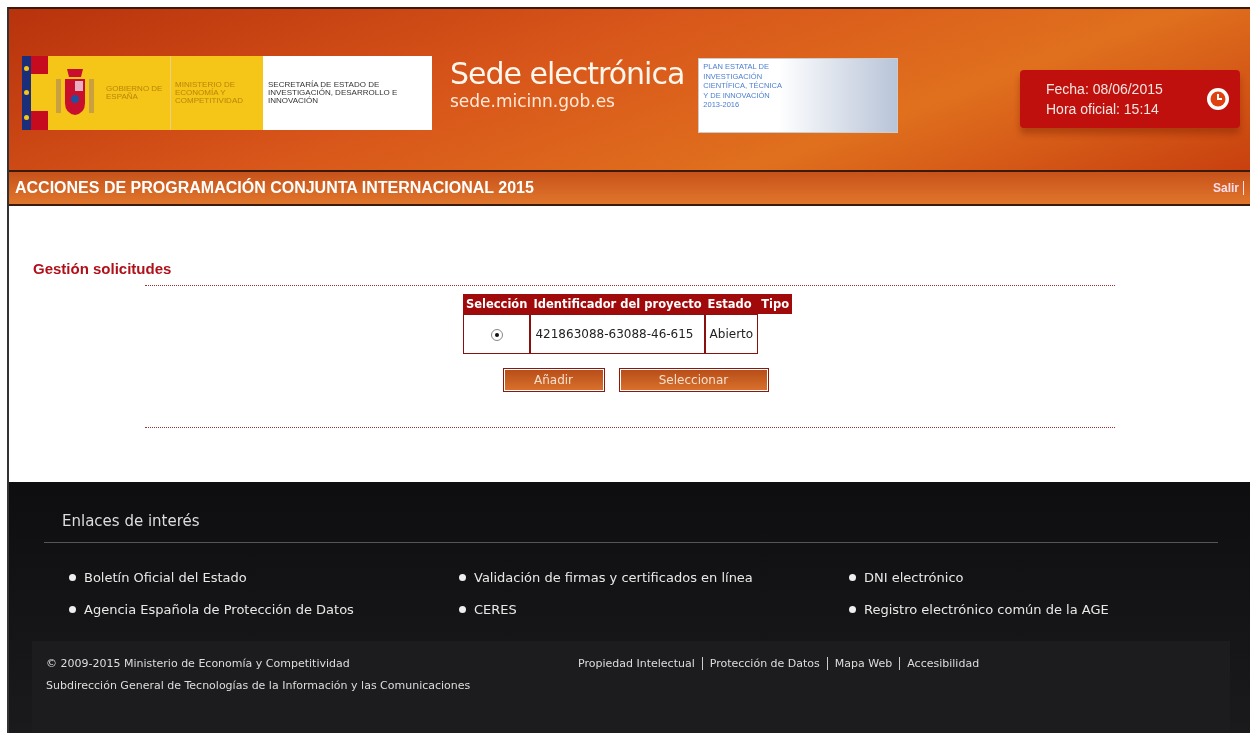  Describe the element at coordinates (258, 685) in the screenshot. I see `department-text: Subdirección General de Tecnologías de la Información y las Comunicaciones` at that location.